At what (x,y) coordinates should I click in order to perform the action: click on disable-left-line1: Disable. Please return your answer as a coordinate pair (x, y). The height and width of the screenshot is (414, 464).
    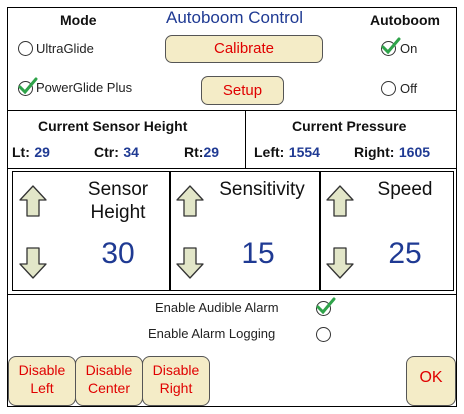
    Looking at the image, I should click on (42, 370).